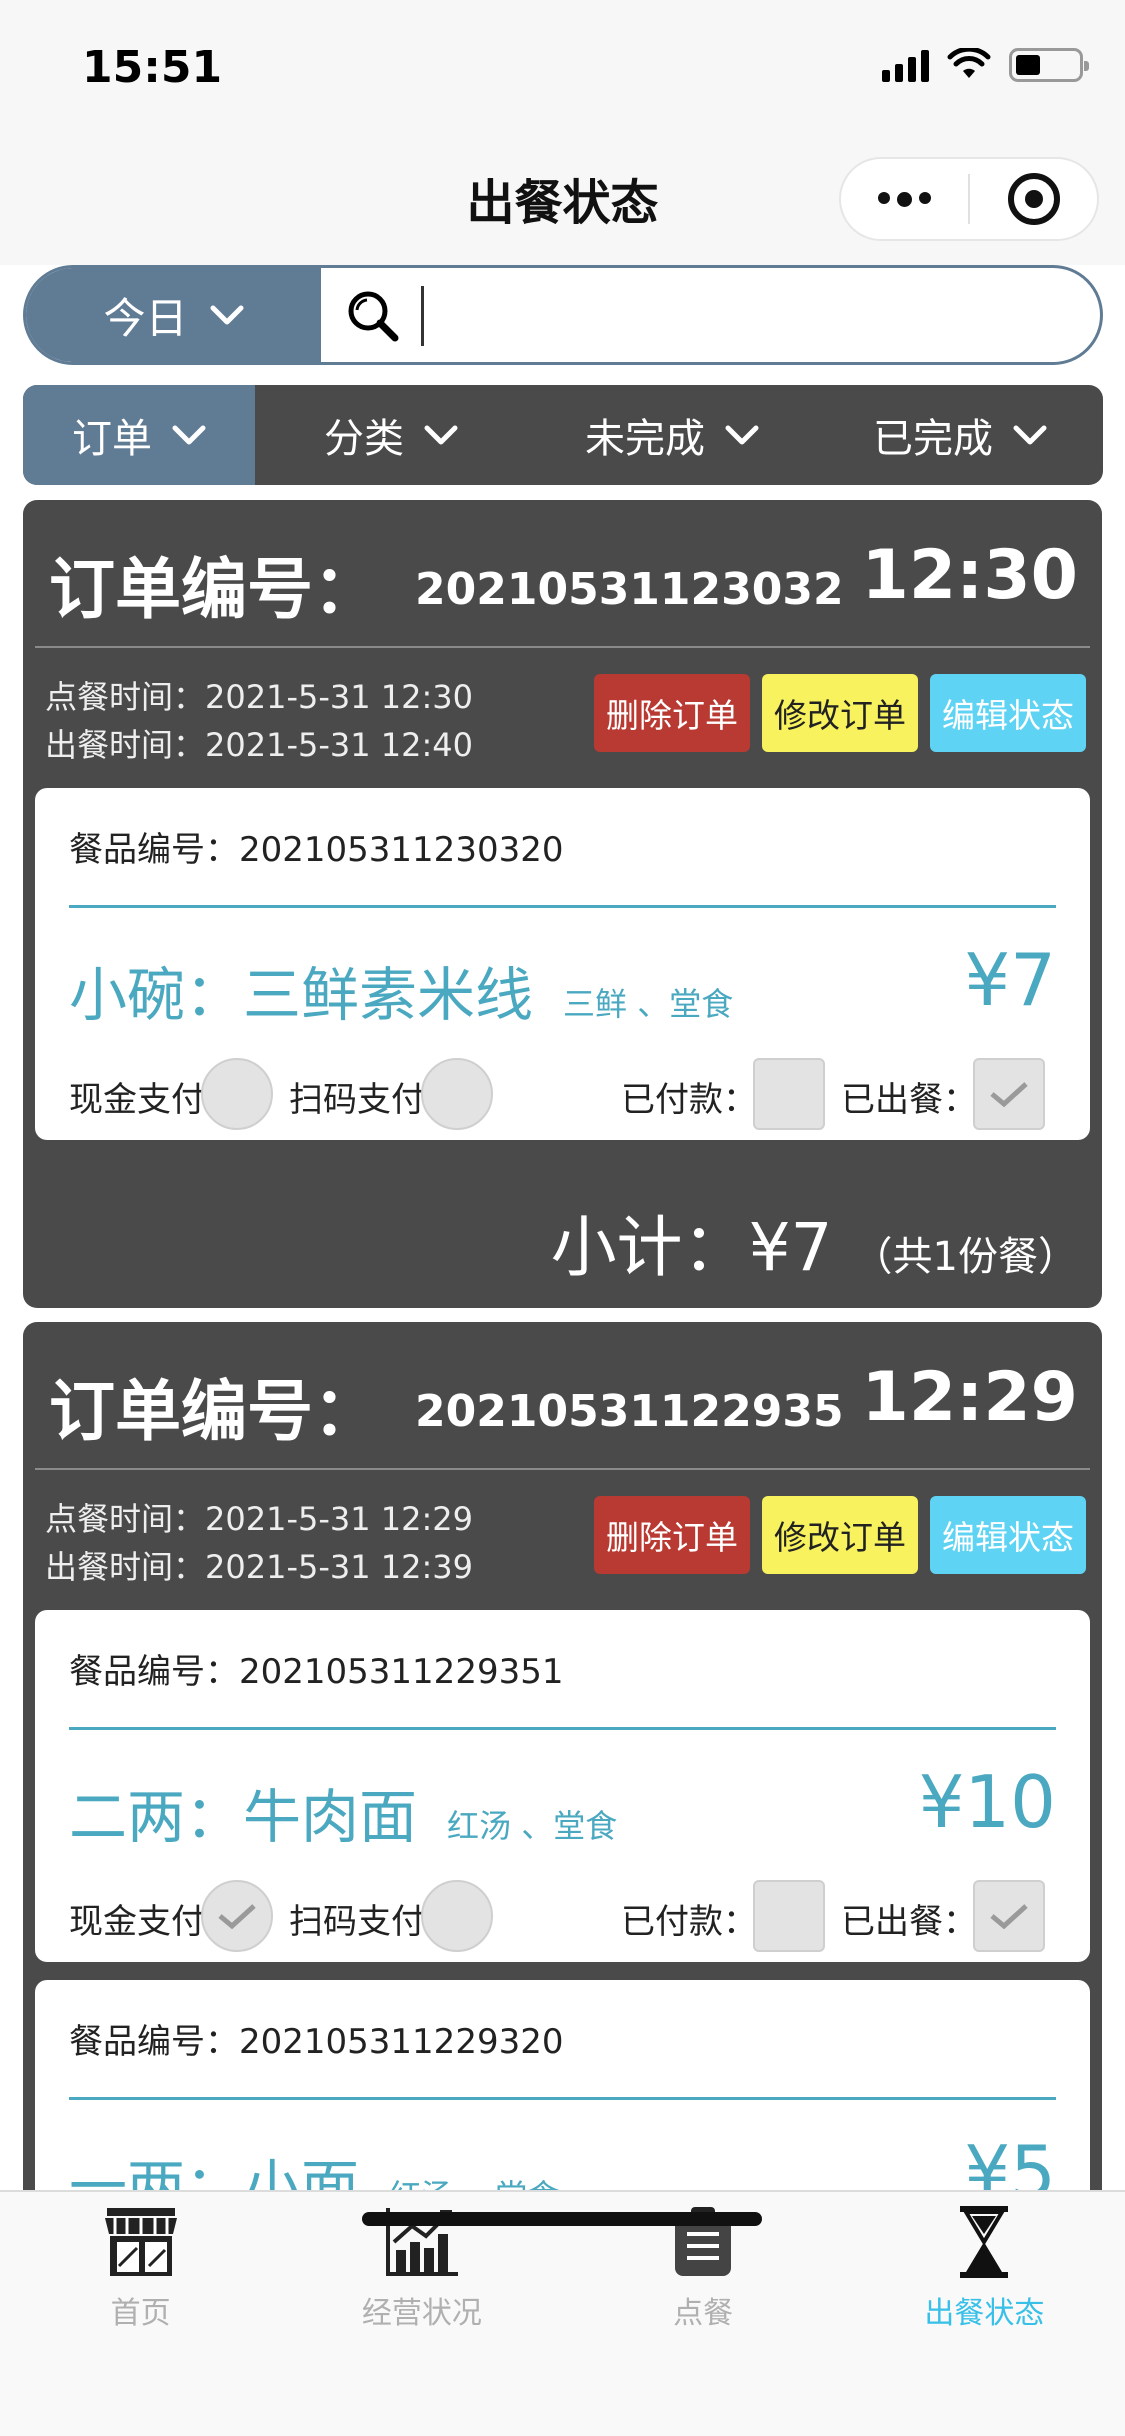 Image resolution: width=1125 pixels, height=2436 pixels. I want to click on filter-label: 订单, so click(112, 439).